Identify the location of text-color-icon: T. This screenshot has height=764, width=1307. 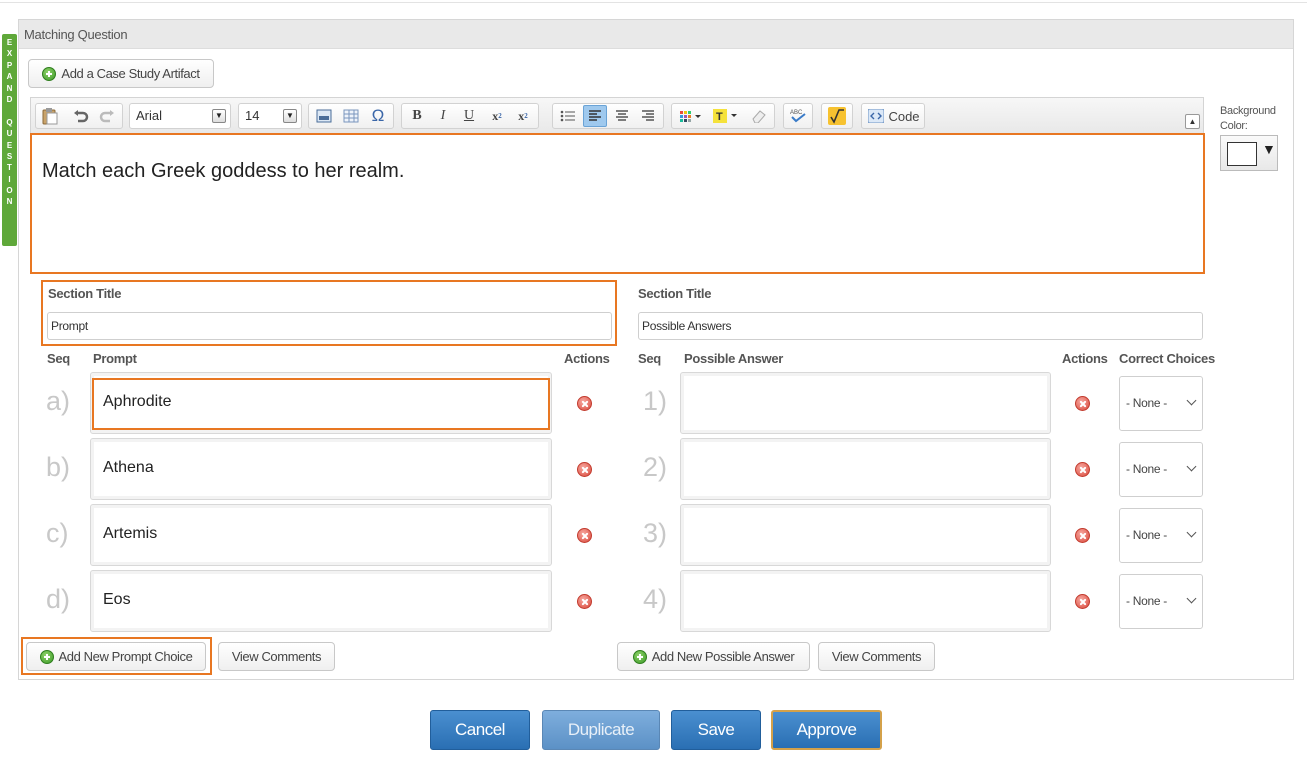
(726, 116).